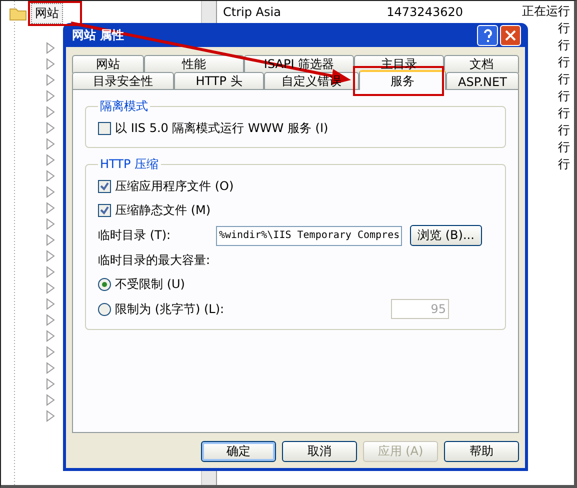  What do you see at coordinates (47, 13) in the screenshot?
I see `tree-item: 网站` at bounding box center [47, 13].